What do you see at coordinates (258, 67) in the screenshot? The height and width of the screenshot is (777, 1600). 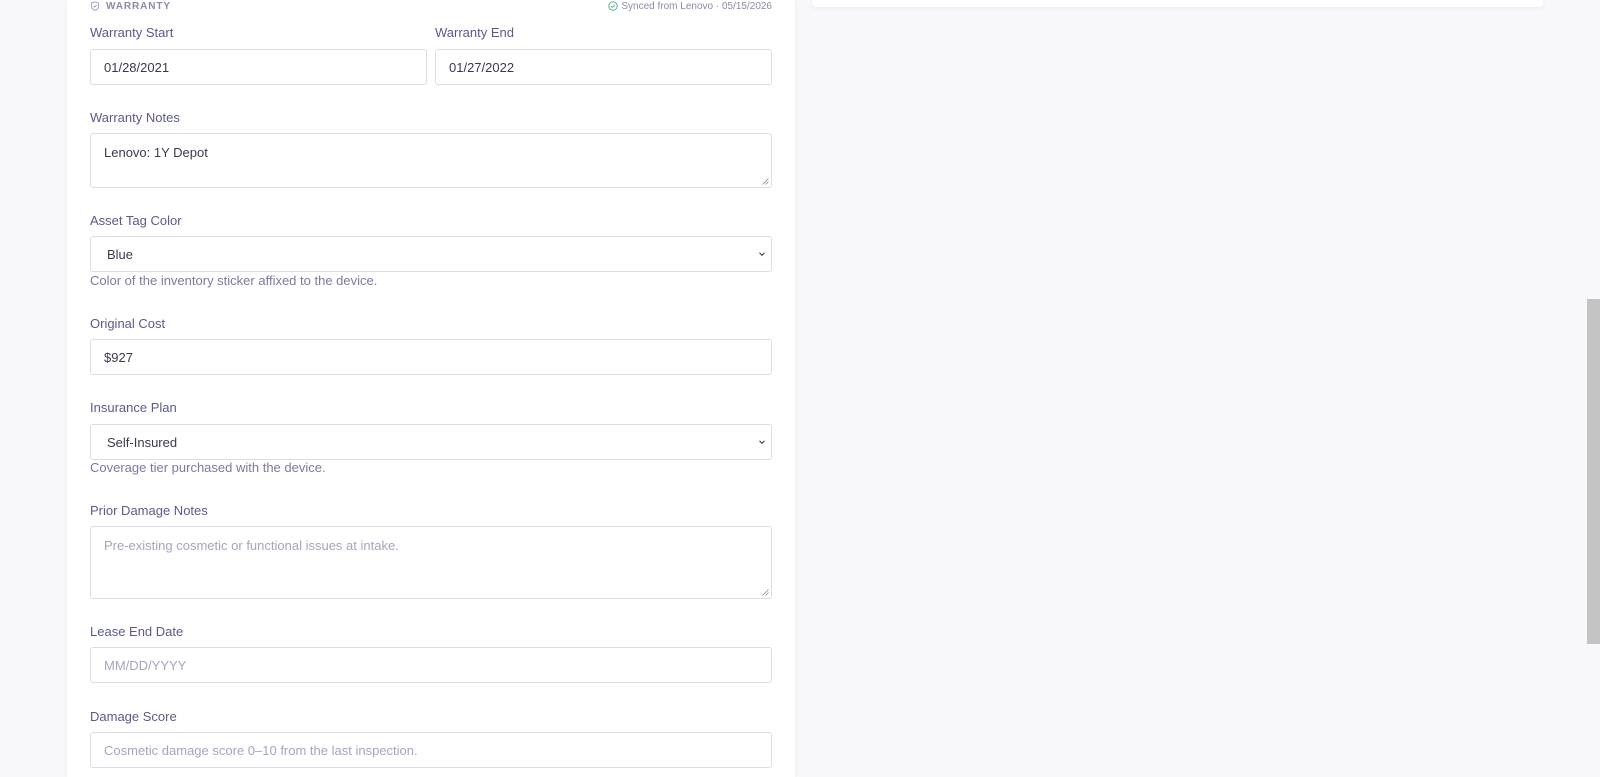 I see `warranty-start-field: 01/28/2021` at bounding box center [258, 67].